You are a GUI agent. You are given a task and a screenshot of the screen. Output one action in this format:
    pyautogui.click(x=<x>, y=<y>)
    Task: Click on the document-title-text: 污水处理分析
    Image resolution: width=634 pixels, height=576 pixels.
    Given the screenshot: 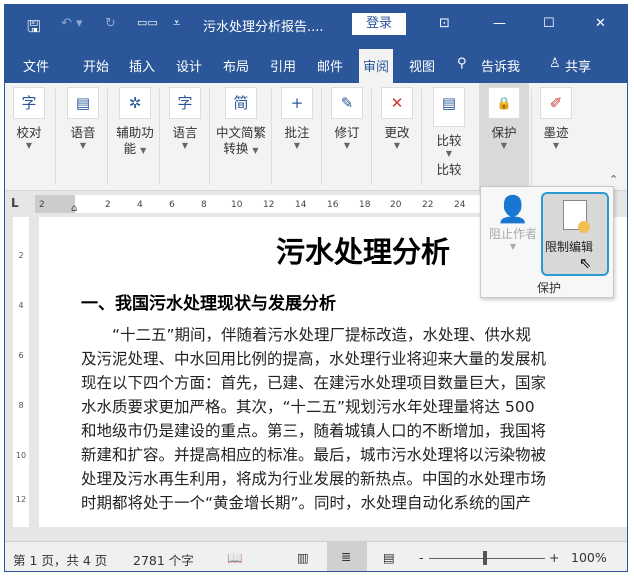 What is the action you would take?
    pyautogui.click(x=363, y=252)
    